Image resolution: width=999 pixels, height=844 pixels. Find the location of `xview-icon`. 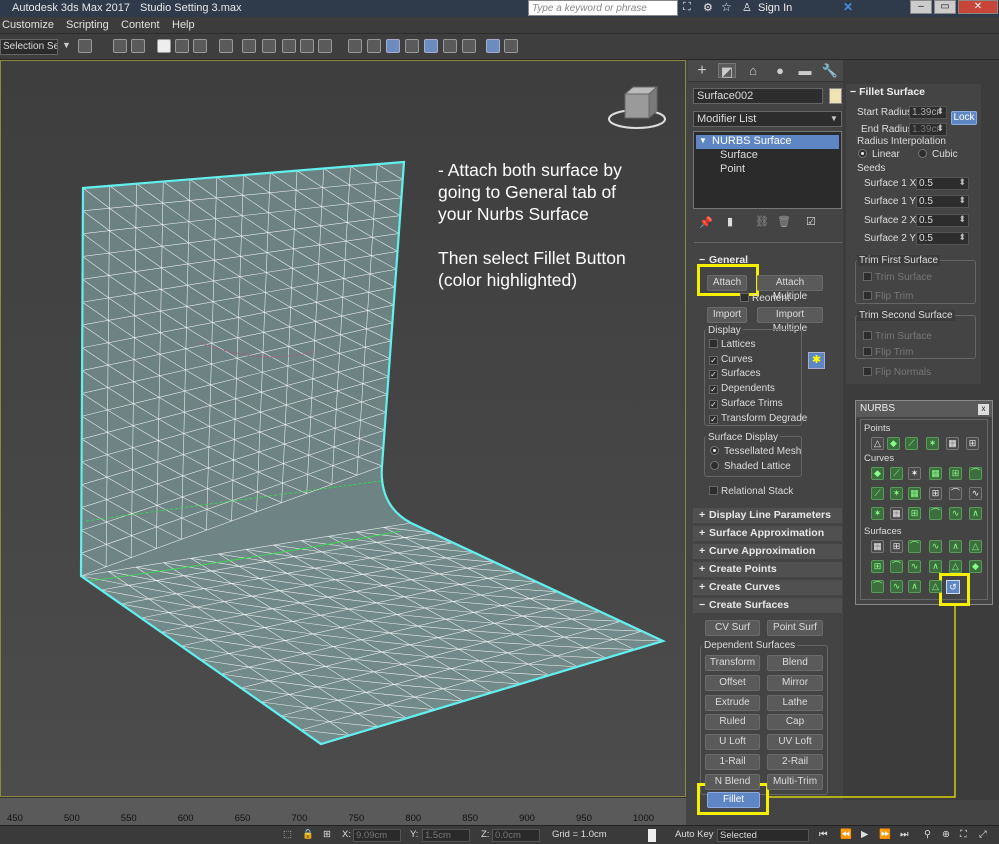

xview-icon is located at coordinates (493, 46).